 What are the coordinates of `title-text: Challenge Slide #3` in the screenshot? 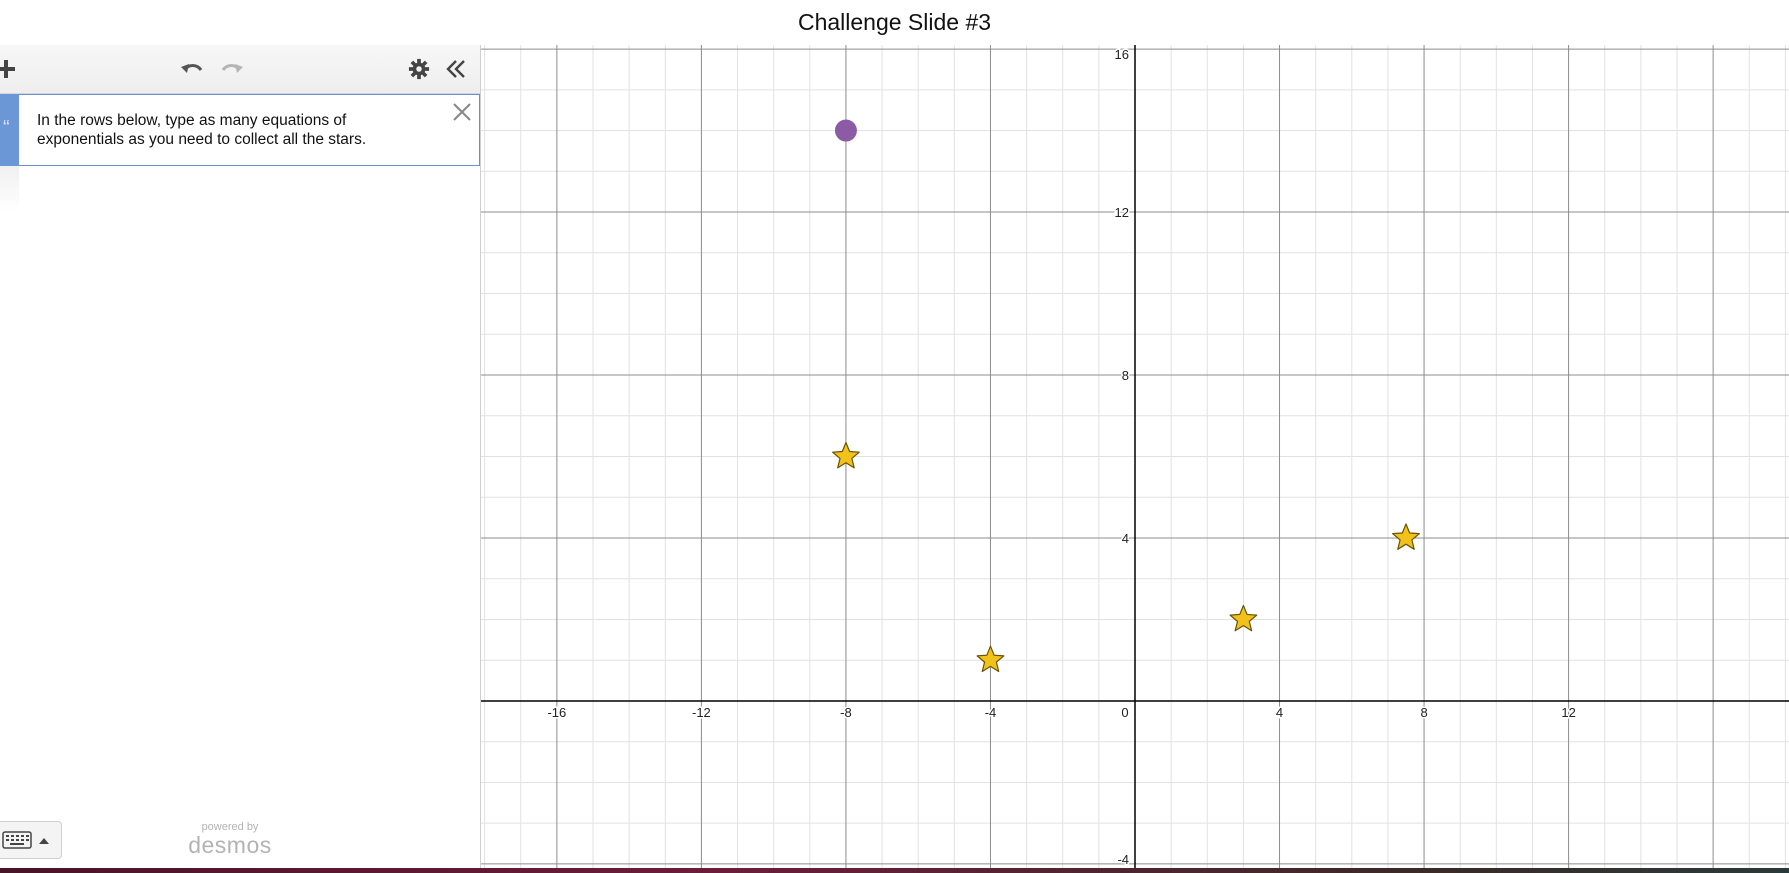 It's located at (894, 22).